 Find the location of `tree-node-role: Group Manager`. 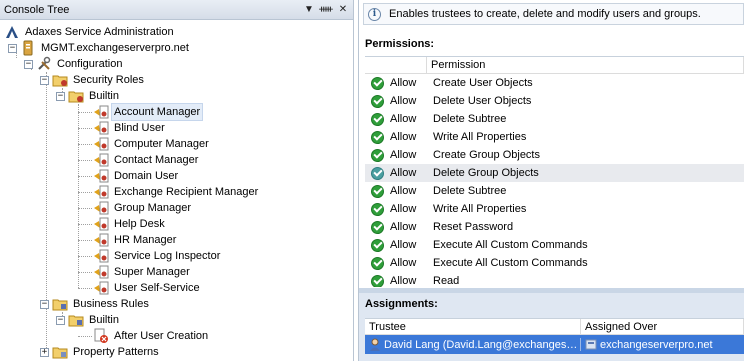

tree-node-role: Group Manager is located at coordinates (143, 208).